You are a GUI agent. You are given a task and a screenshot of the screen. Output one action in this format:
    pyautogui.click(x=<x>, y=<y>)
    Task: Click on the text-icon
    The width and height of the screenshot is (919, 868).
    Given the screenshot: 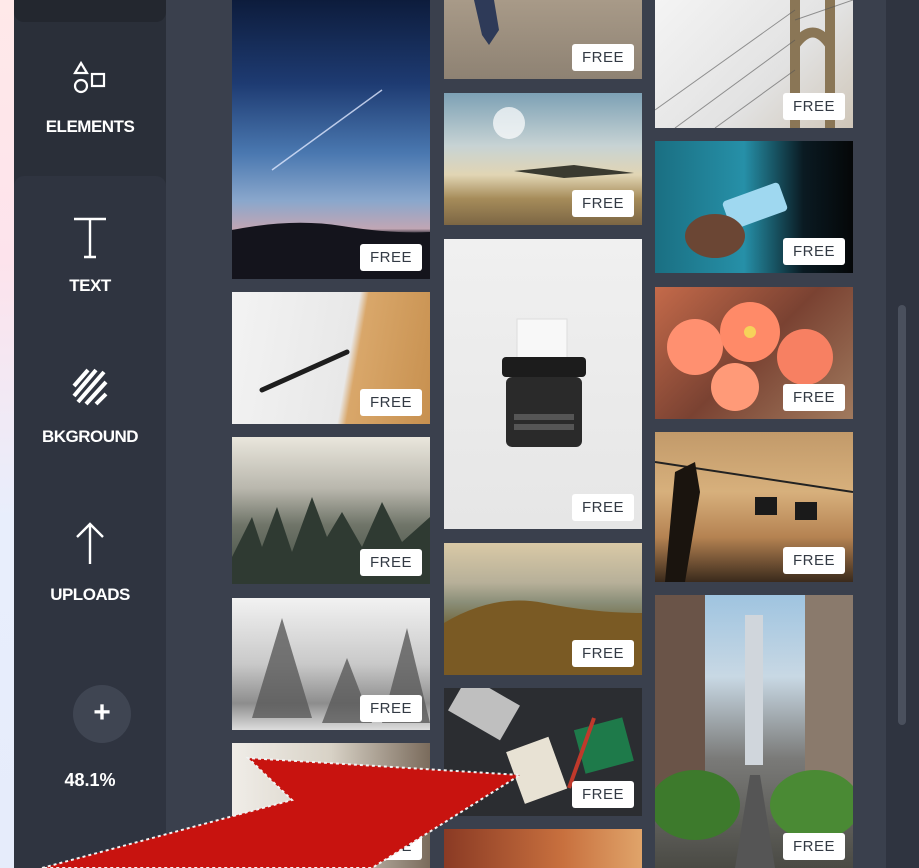 What is the action you would take?
    pyautogui.click(x=90, y=239)
    